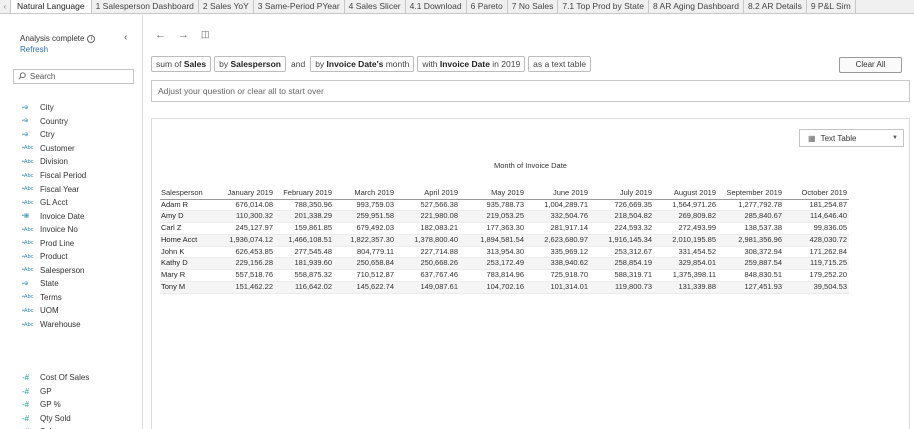 Image resolution: width=914 pixels, height=429 pixels. I want to click on field-item: -#Sales, so click(81, 427).